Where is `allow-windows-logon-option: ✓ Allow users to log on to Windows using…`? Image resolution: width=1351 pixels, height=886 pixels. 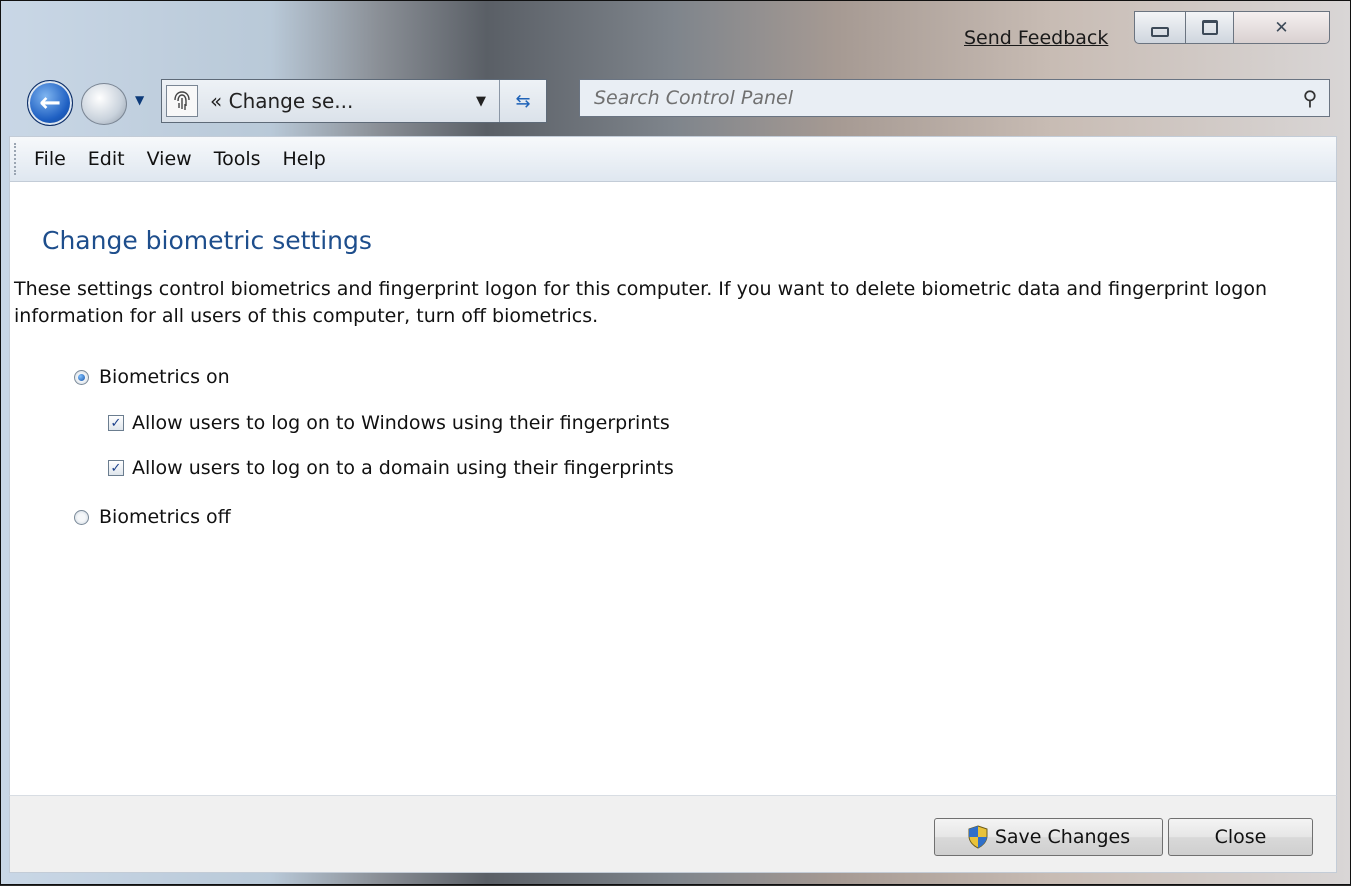
allow-windows-logon-option: ✓ Allow users to log on to Windows using… is located at coordinates (389, 423).